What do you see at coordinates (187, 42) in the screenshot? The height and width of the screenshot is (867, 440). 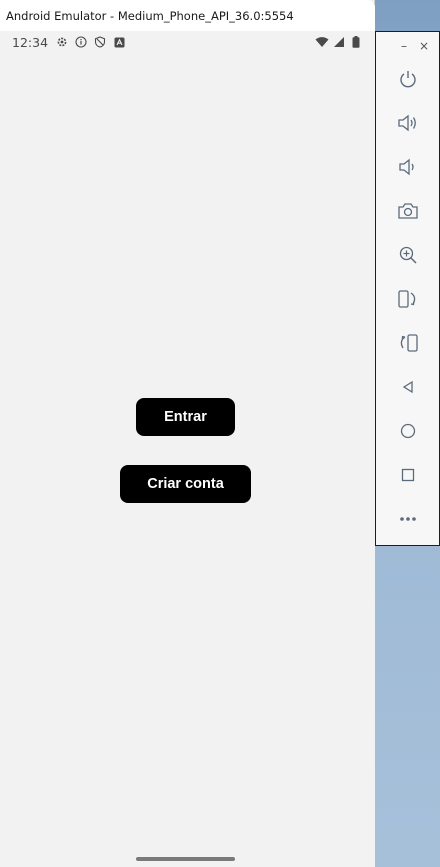 I see `status-bar: 12:34` at bounding box center [187, 42].